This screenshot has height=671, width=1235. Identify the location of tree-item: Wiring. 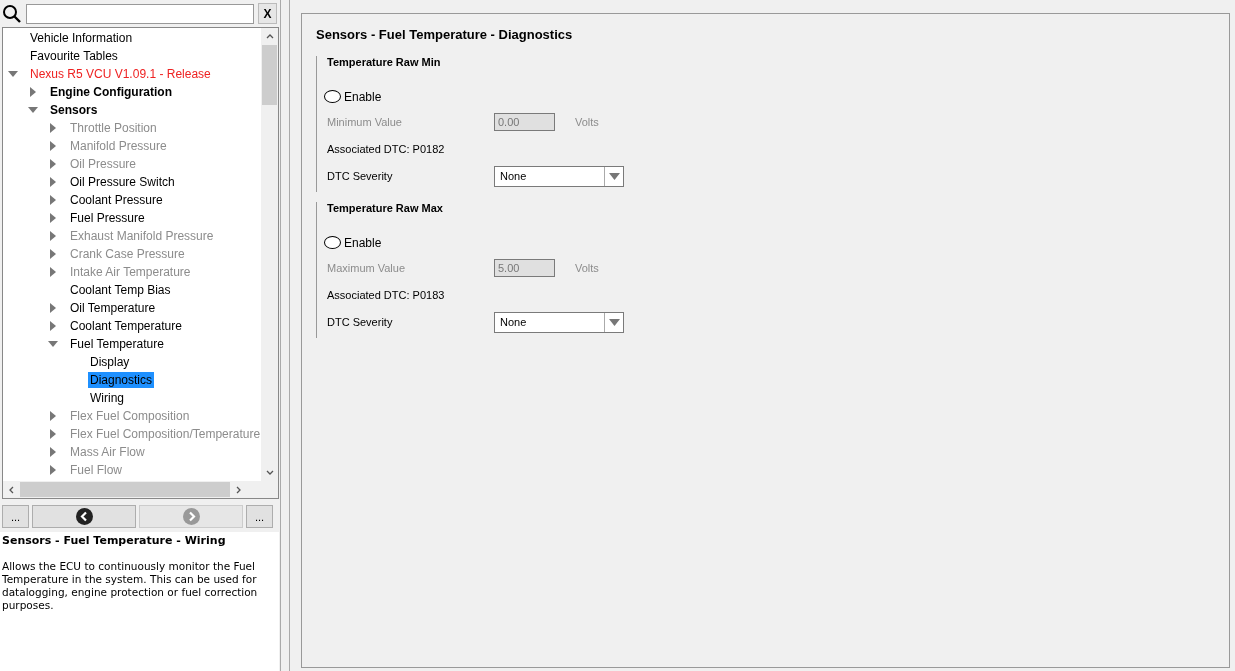
(107, 398).